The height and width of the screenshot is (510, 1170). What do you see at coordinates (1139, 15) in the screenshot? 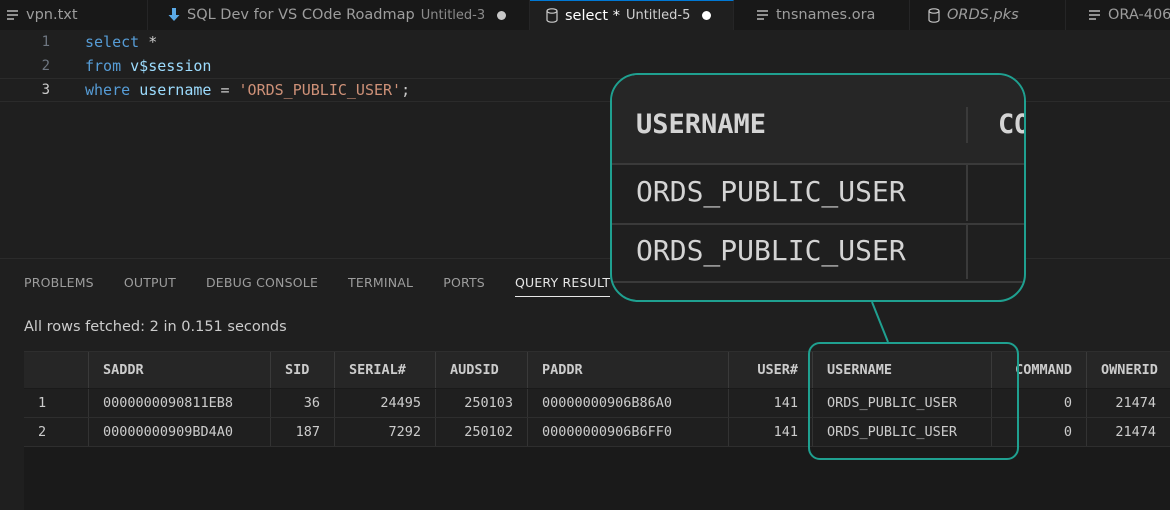
I see `tab-label: ORA-406` at bounding box center [1139, 15].